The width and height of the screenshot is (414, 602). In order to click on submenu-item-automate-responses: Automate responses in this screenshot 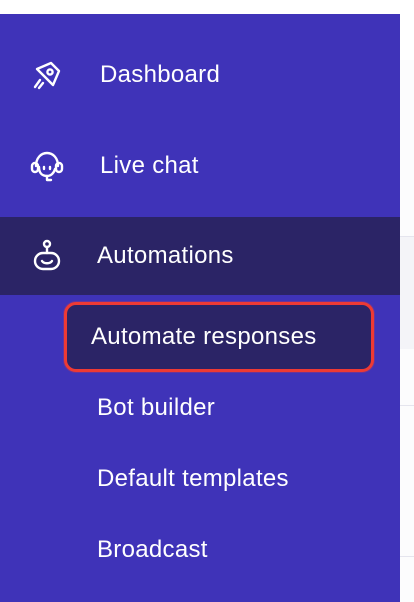, I will do `click(219, 337)`.